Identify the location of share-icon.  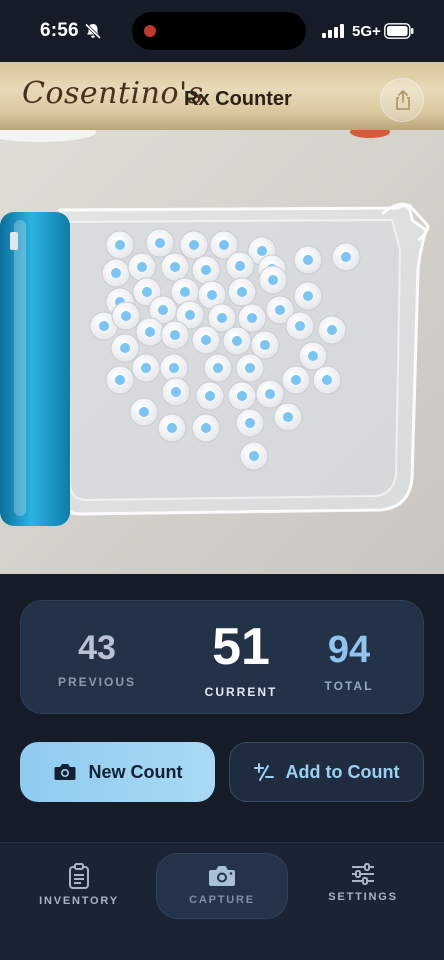
(403, 99).